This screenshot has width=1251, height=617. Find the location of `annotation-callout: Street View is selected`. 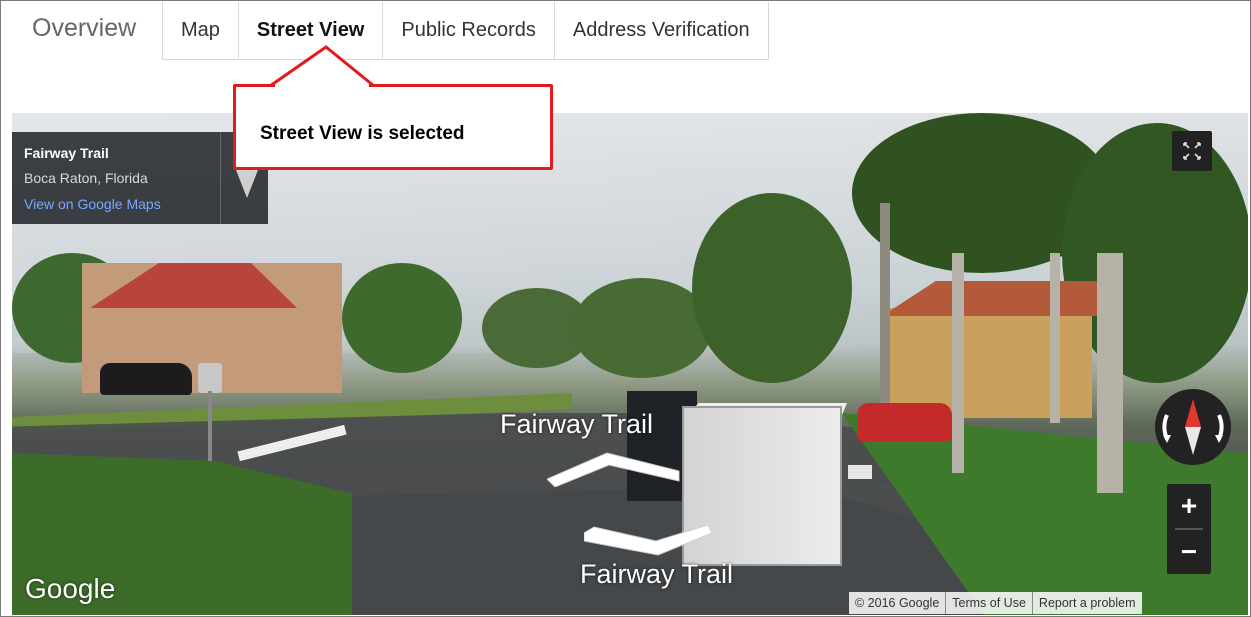

annotation-callout: Street View is selected is located at coordinates (393, 127).